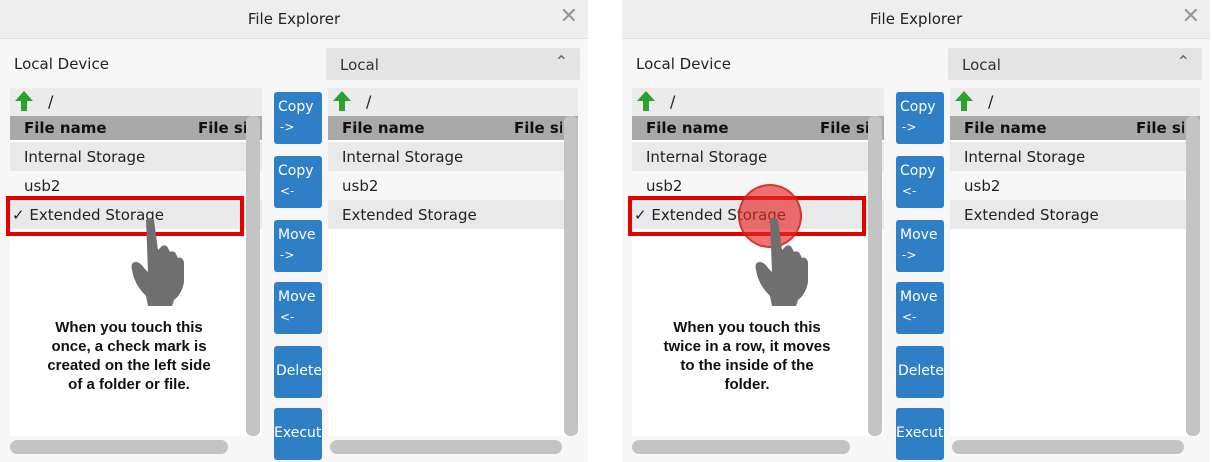 The image size is (1212, 462). What do you see at coordinates (916, 19) in the screenshot?
I see `window-title: File Explorer` at bounding box center [916, 19].